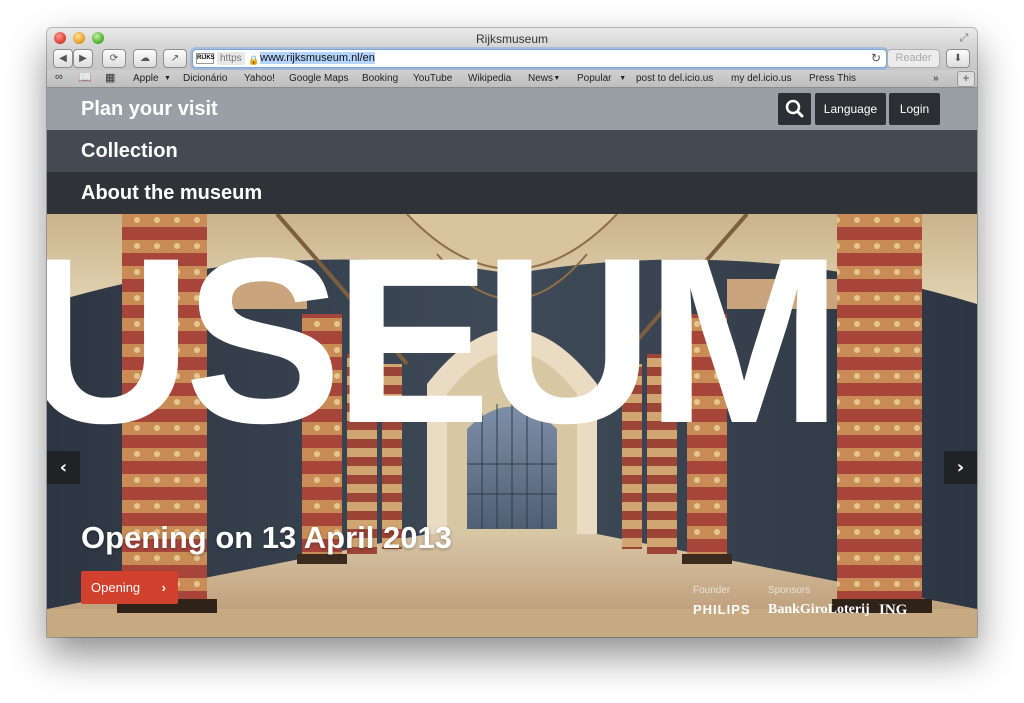 The height and width of the screenshot is (703, 1024). What do you see at coordinates (79, 38) in the screenshot?
I see `minimize-window-button` at bounding box center [79, 38].